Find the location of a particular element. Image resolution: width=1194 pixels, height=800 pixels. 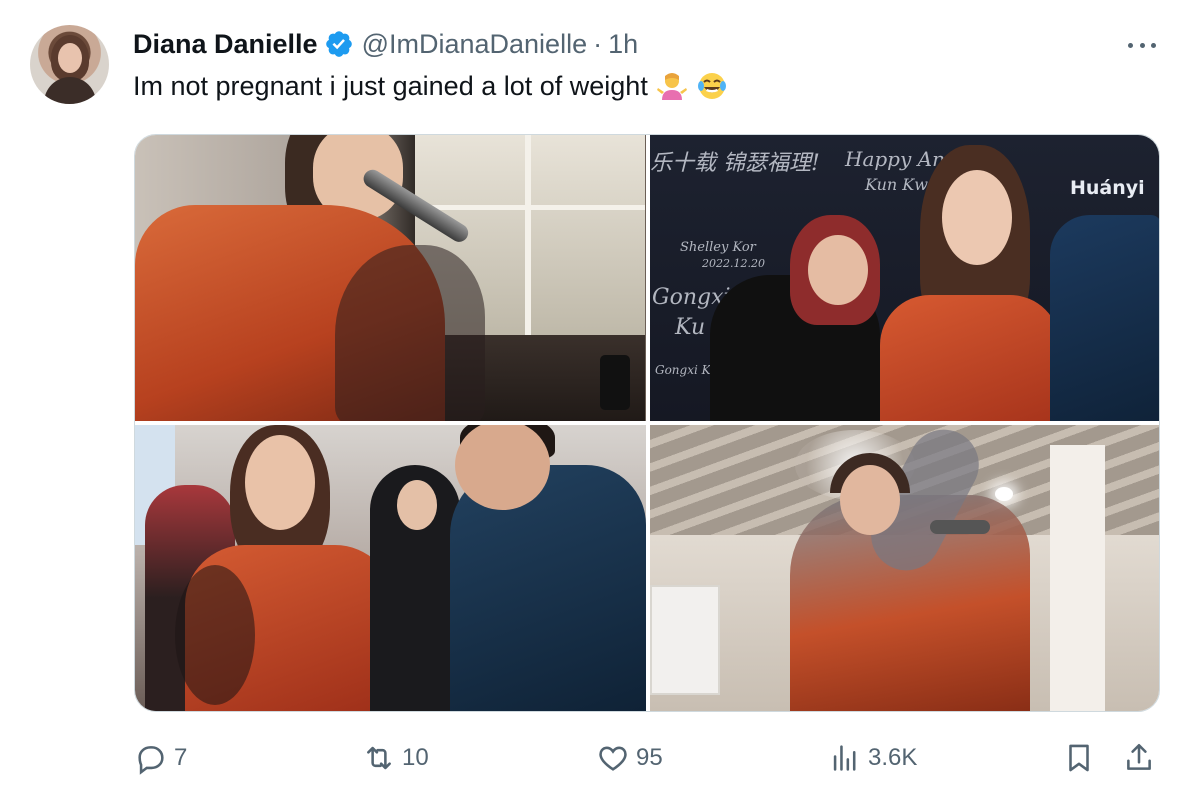

reply-count: 7 is located at coordinates (181, 757).